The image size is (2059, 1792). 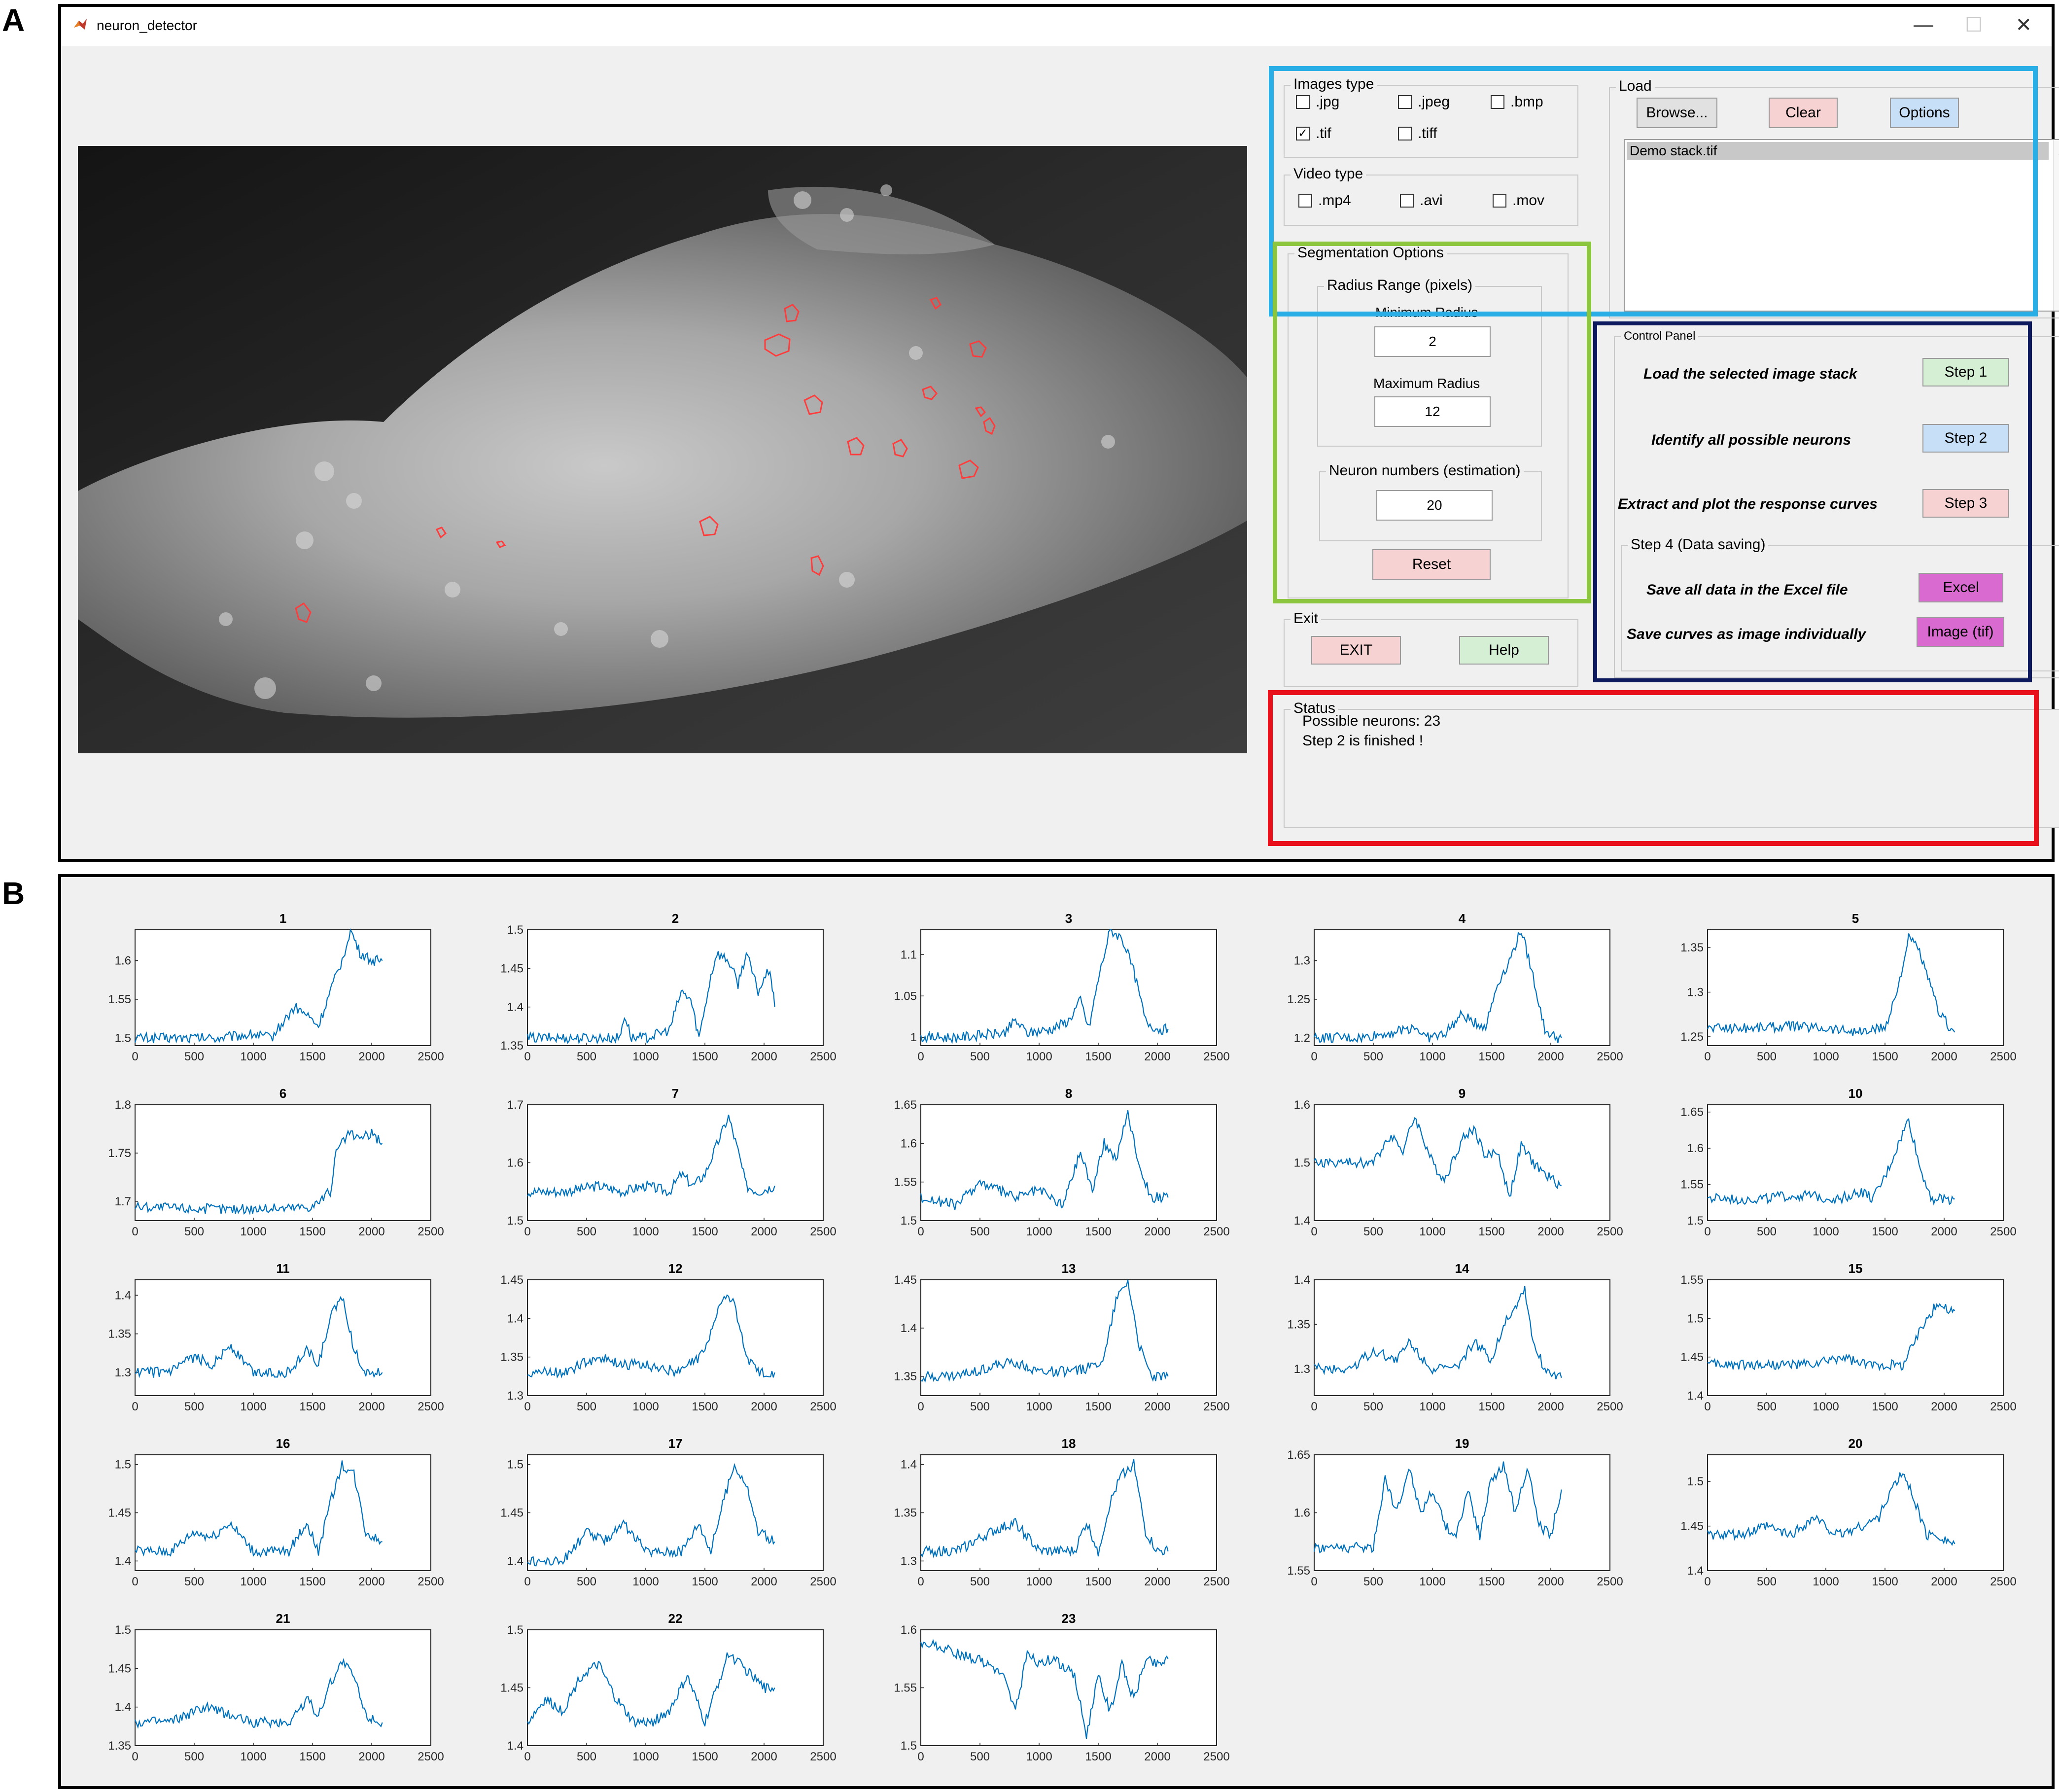 What do you see at coordinates (1974, 25) in the screenshot?
I see `maximize-button: ☐` at bounding box center [1974, 25].